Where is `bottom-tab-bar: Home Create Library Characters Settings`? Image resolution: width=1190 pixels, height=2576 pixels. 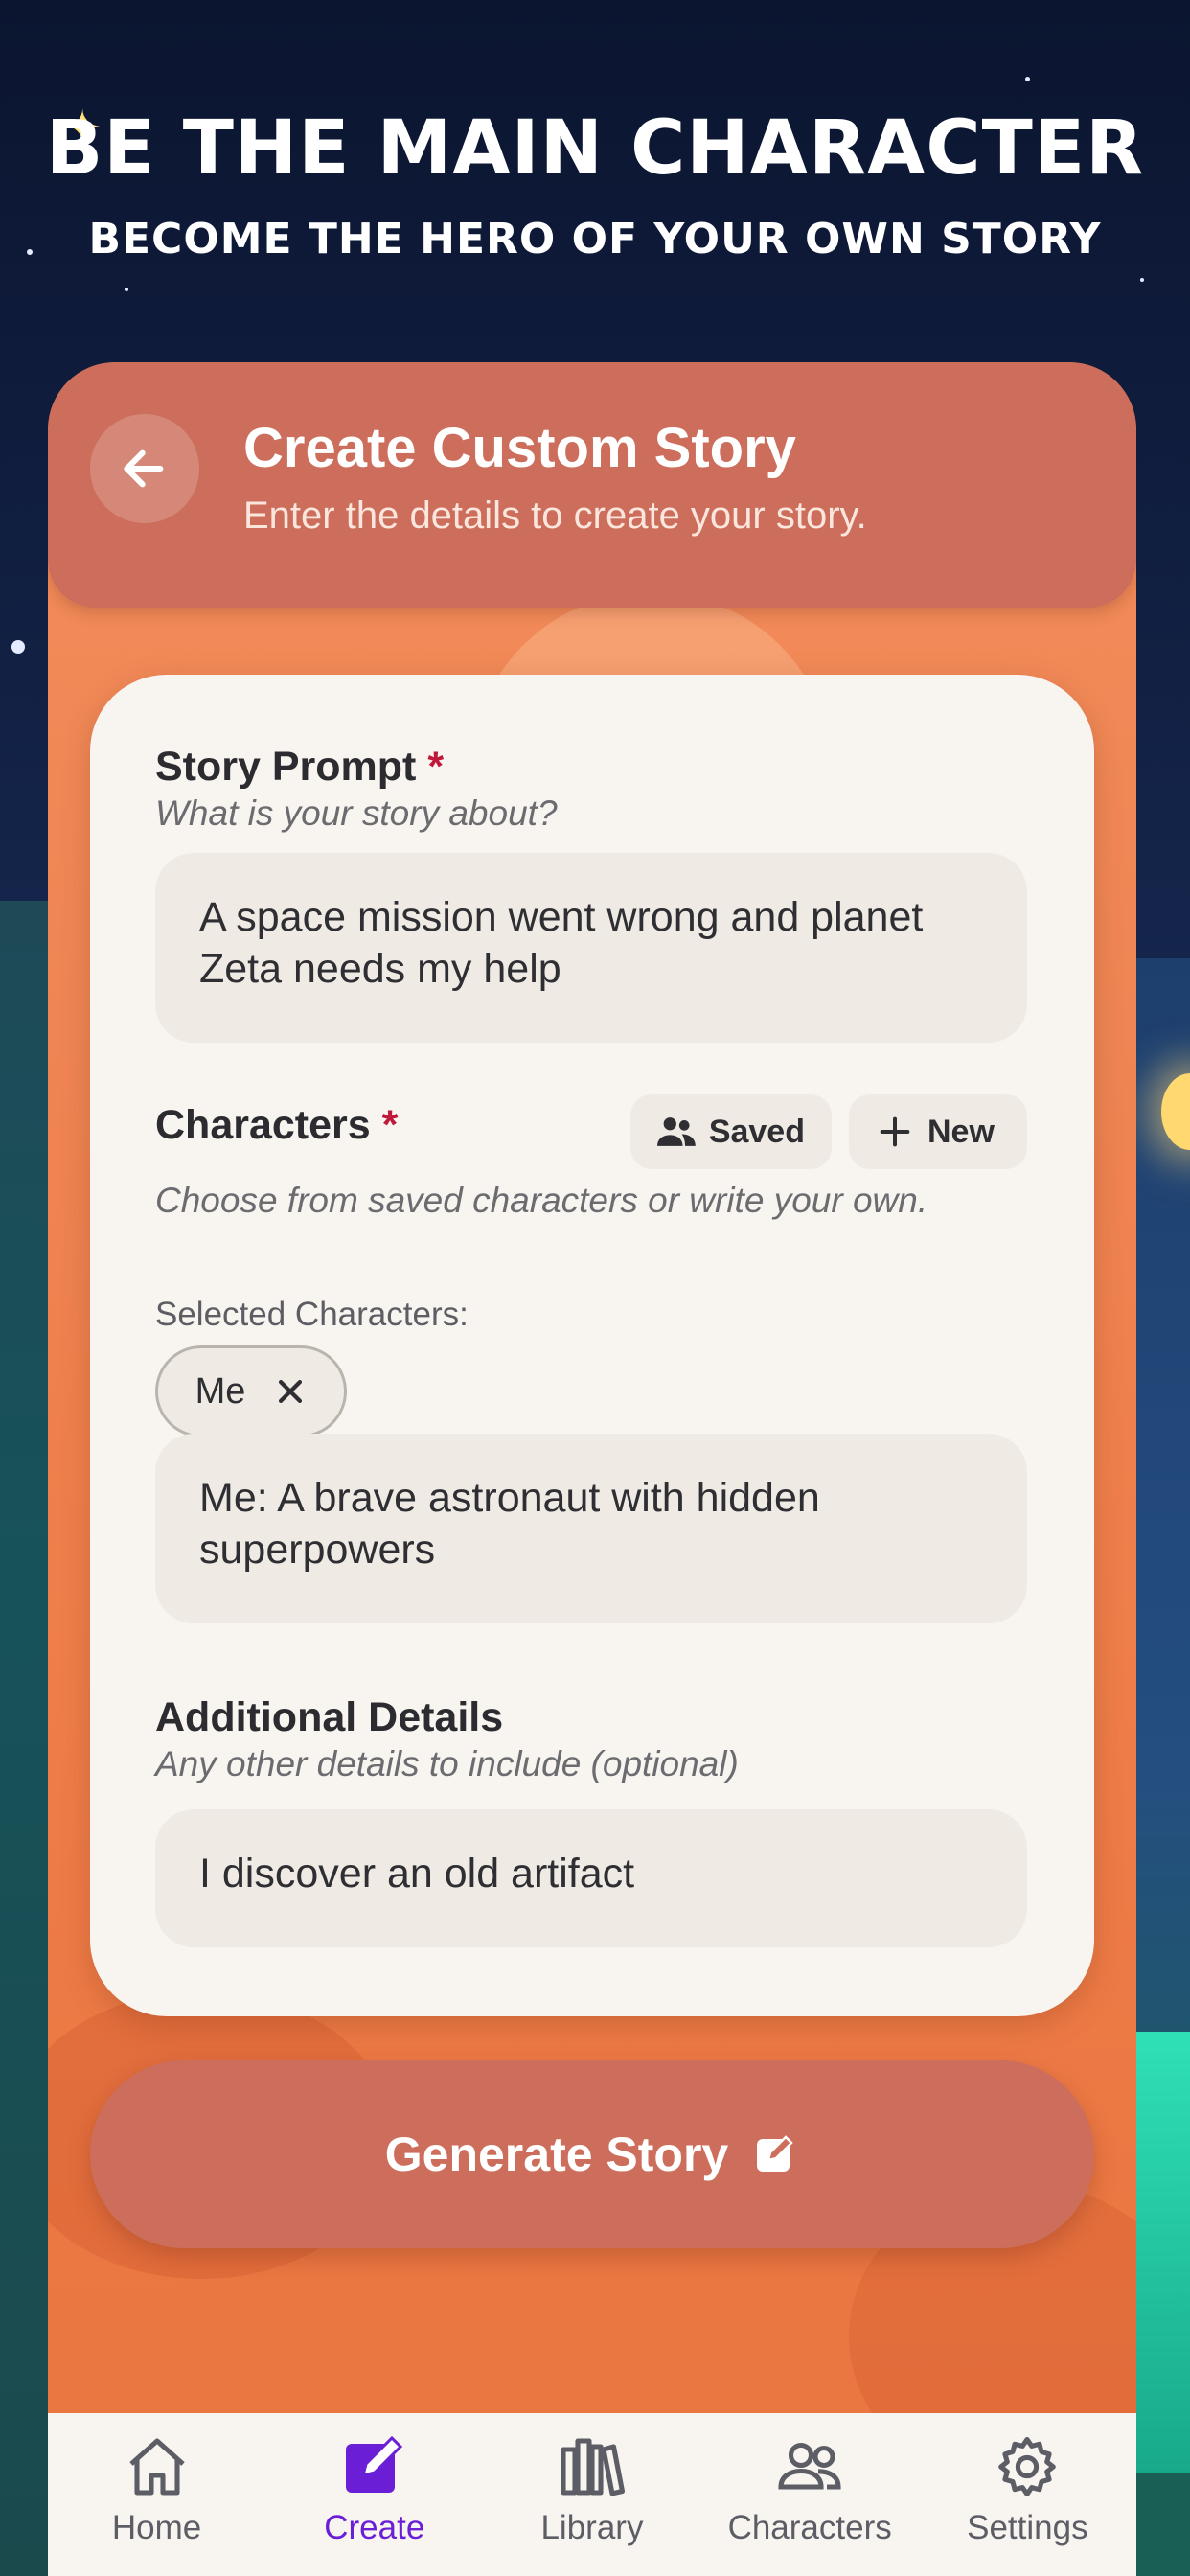 bottom-tab-bar: Home Create Library Characters Settings is located at coordinates (592, 2494).